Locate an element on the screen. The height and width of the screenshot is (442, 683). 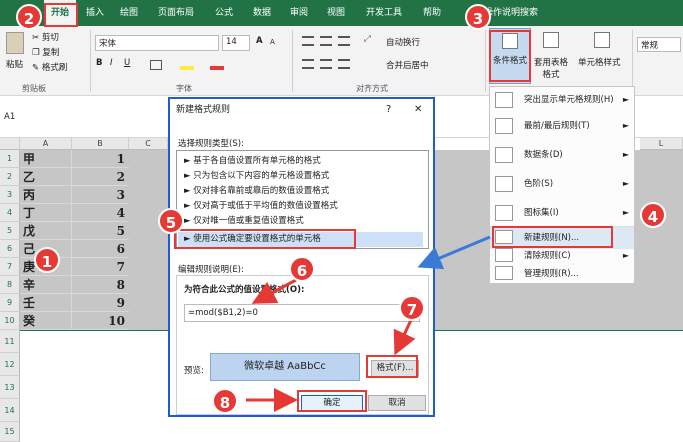
step-badge-4: 4 is located at coordinates (653, 215).